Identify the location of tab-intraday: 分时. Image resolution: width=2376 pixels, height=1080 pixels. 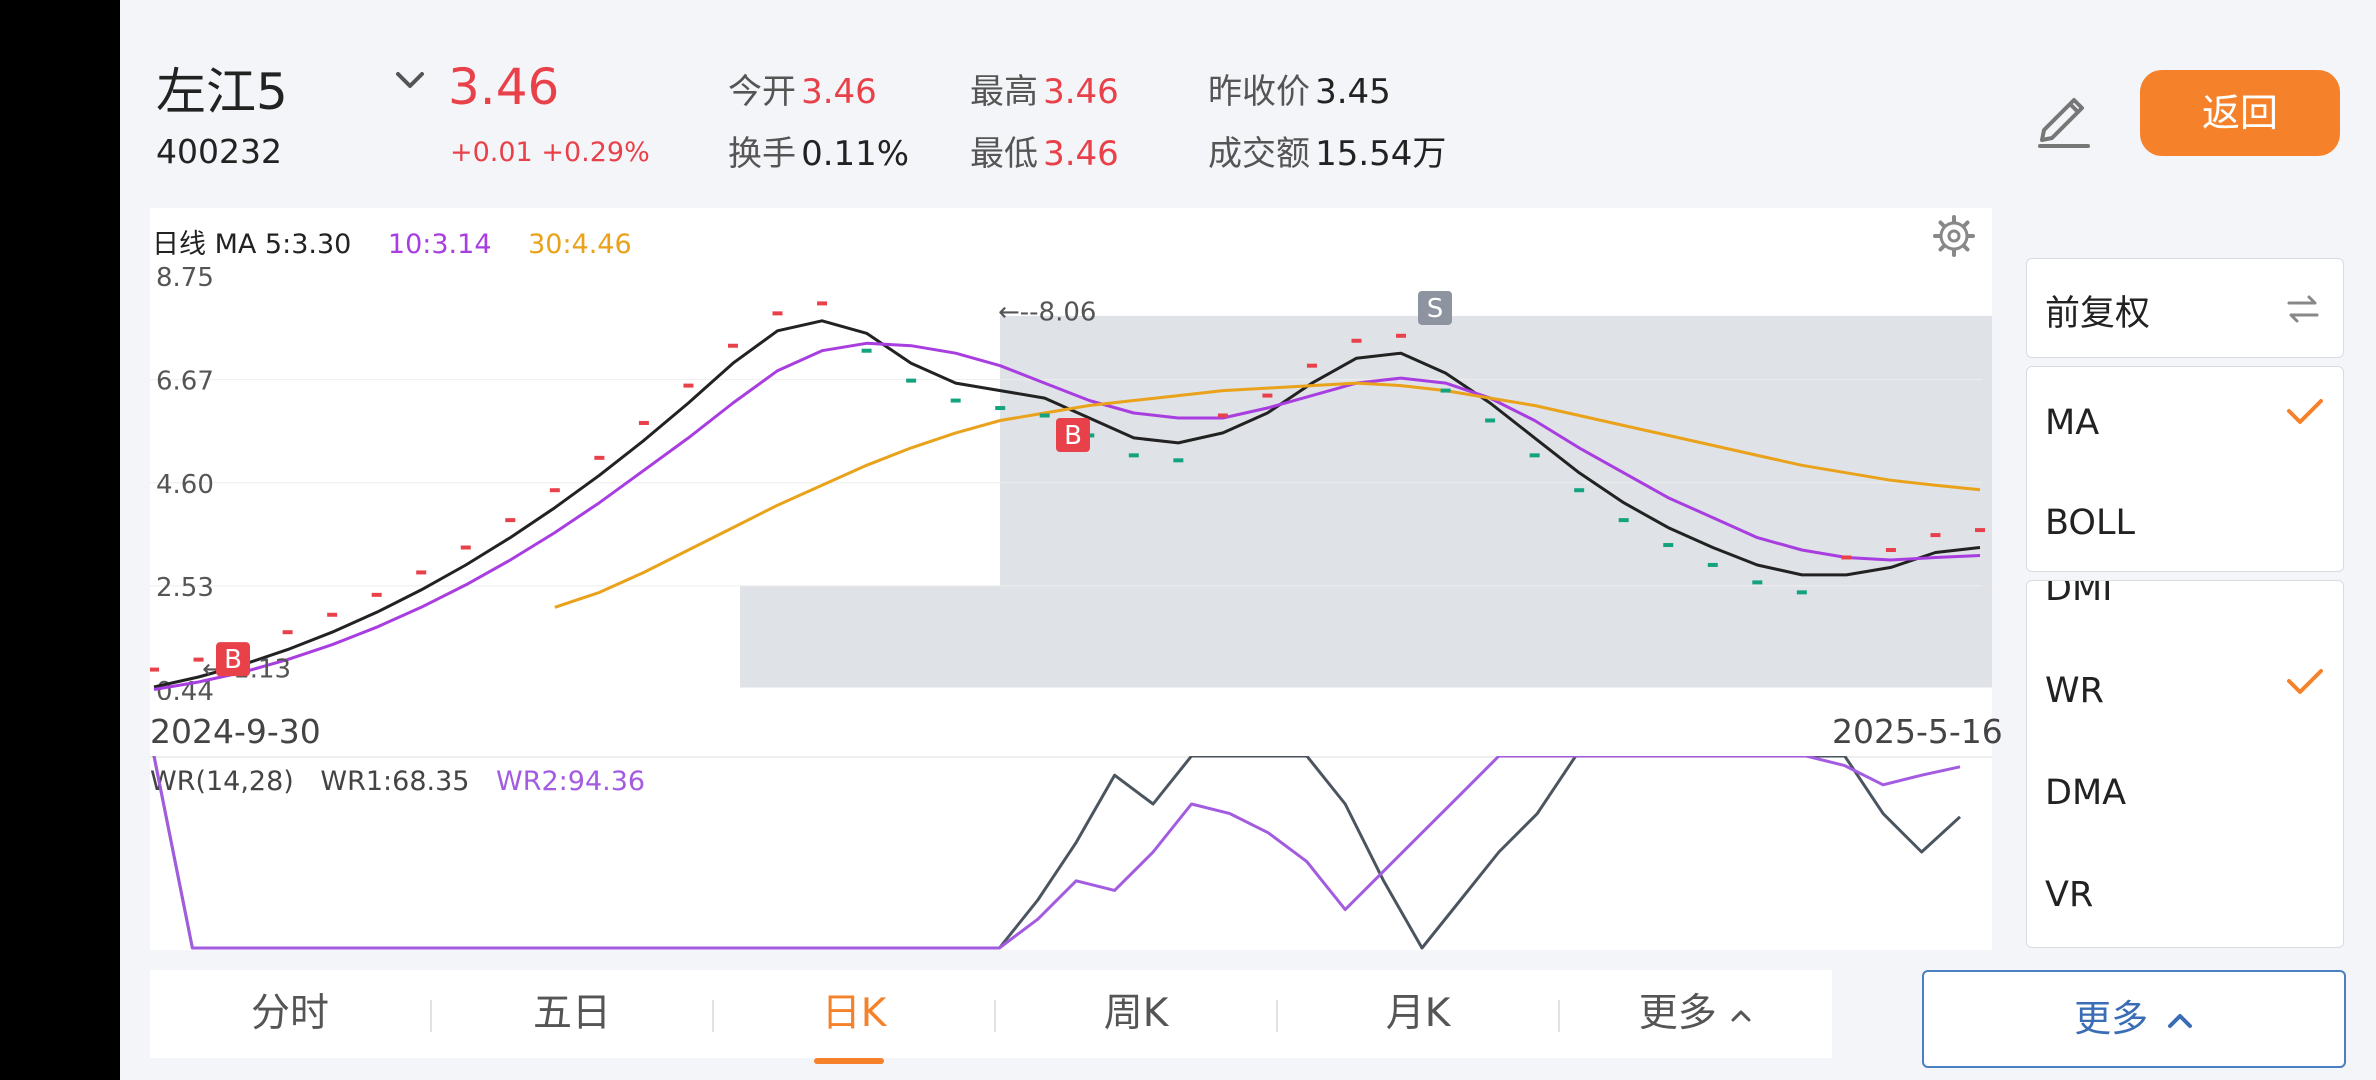
(290, 1014).